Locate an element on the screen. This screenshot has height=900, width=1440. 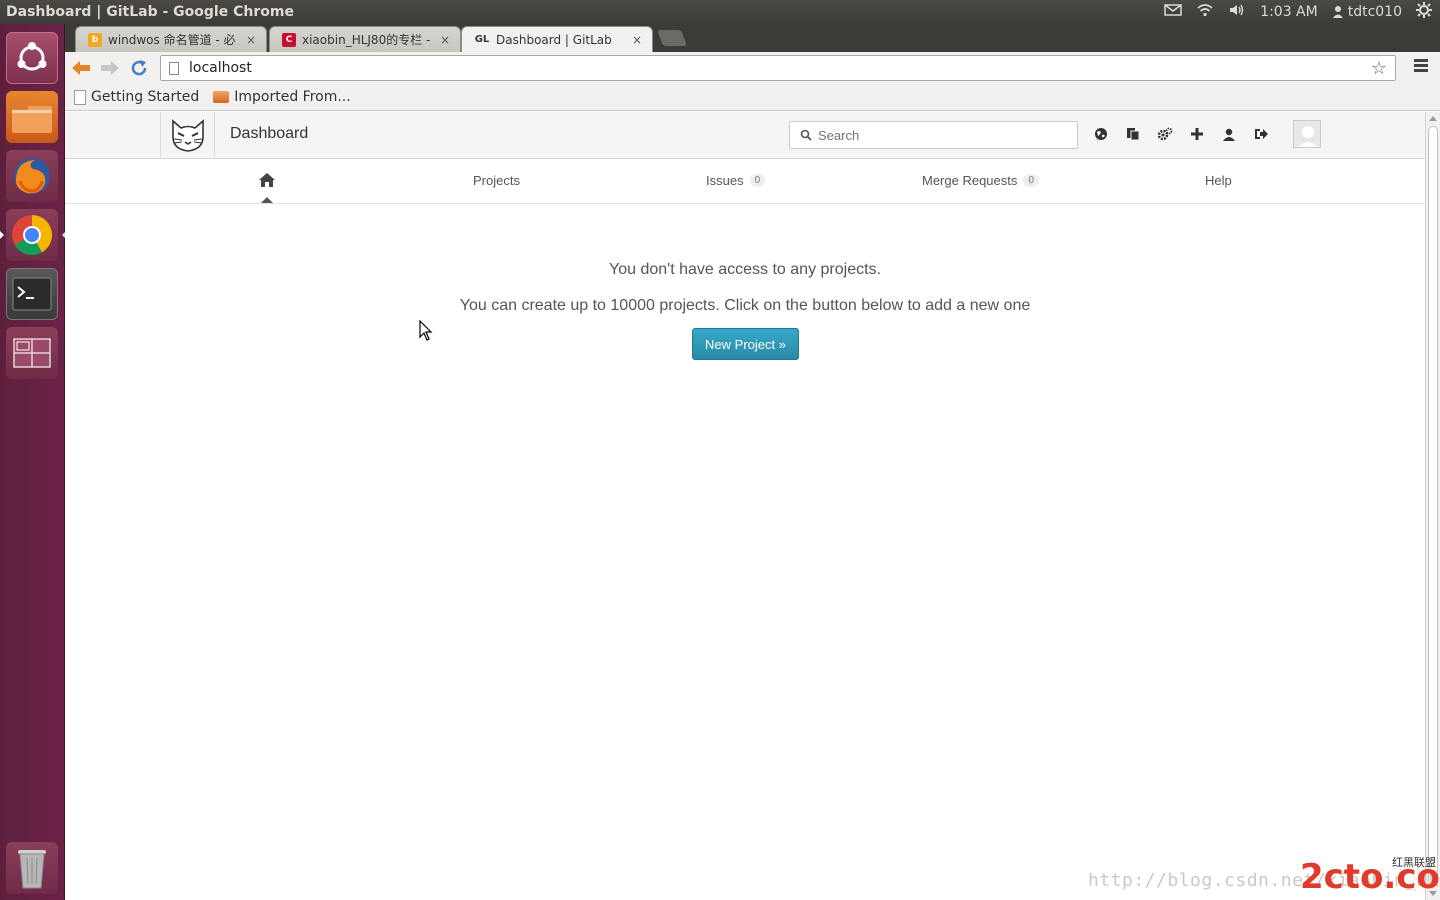
gitlab-favicon-icon: GL is located at coordinates (482, 39).